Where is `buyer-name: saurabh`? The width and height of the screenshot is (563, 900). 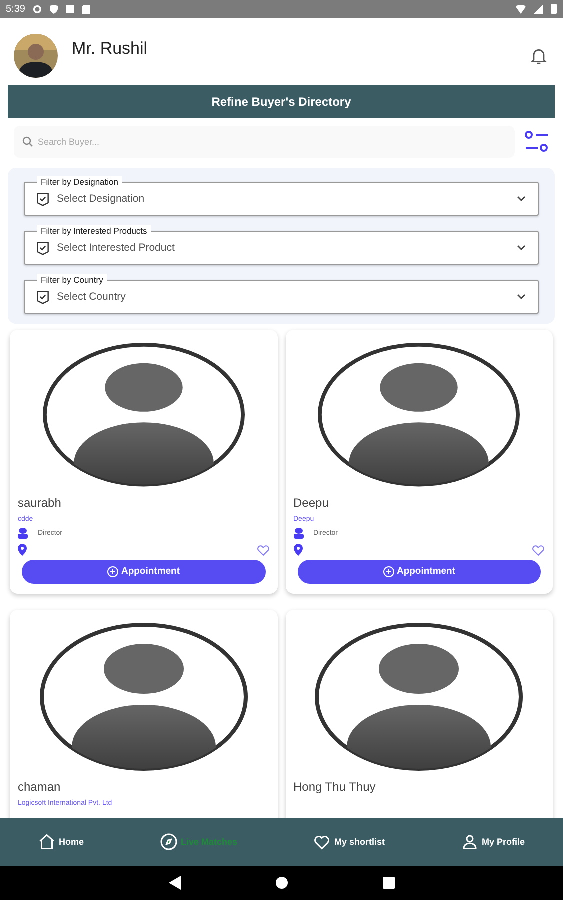 buyer-name: saurabh is located at coordinates (40, 503).